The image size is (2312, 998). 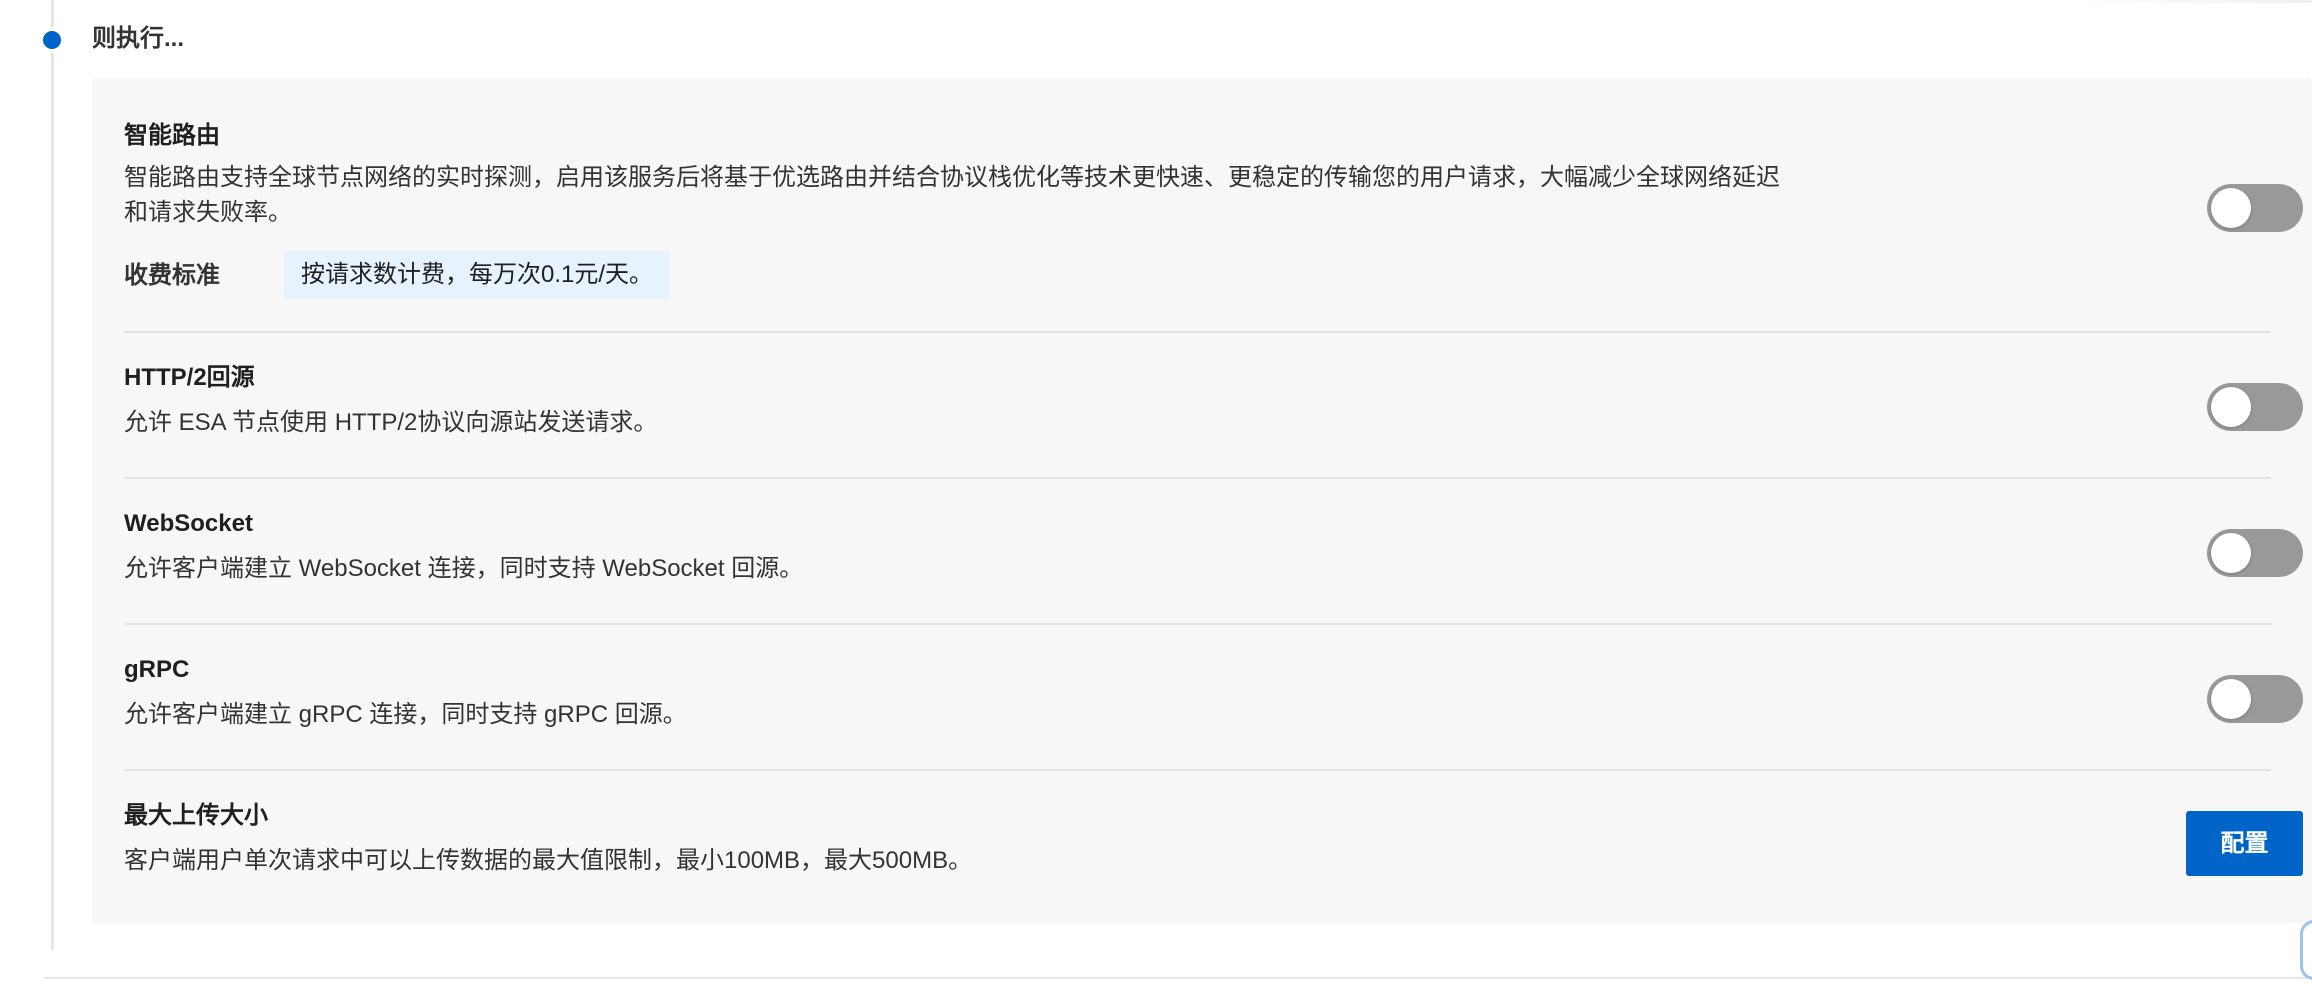 I want to click on fee-value: 按请求数计费，每万次0.1元/天。, so click(x=477, y=275).